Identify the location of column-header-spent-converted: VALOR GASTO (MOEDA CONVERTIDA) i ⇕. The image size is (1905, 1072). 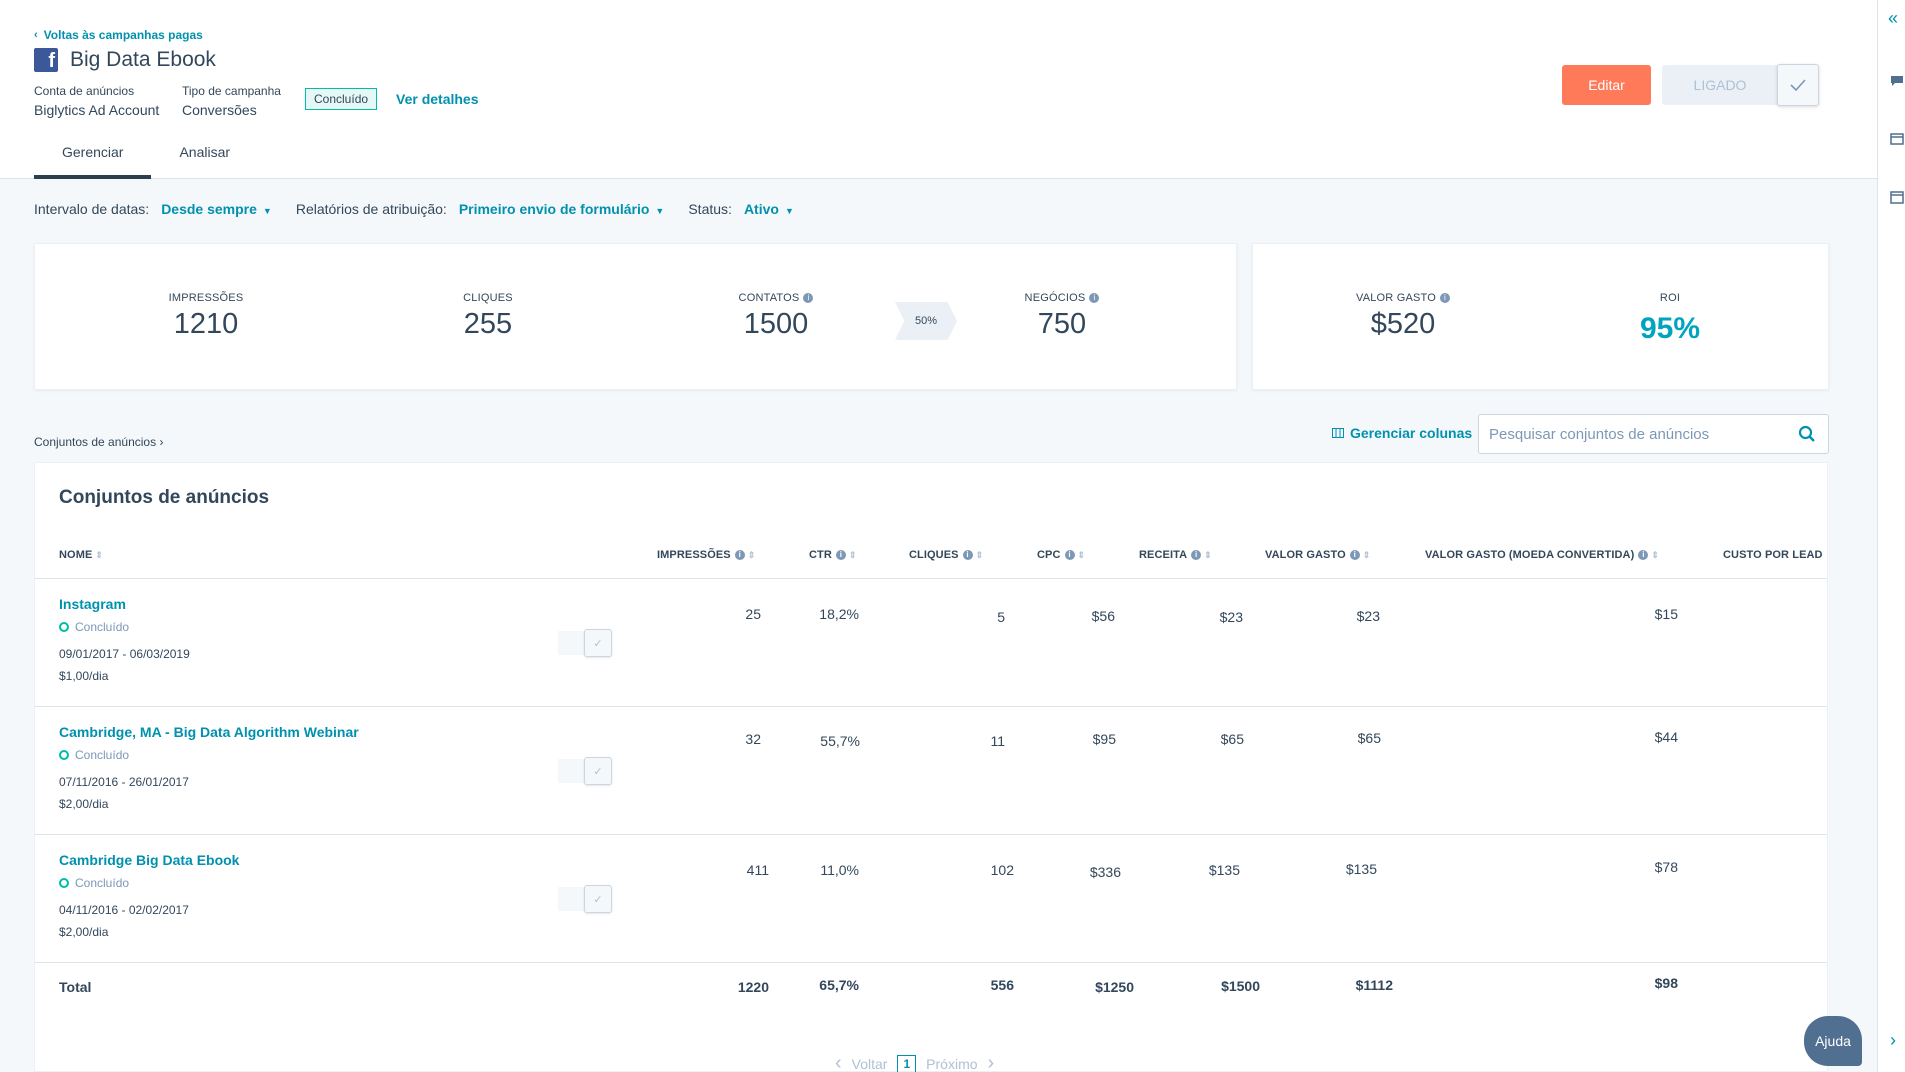
(1542, 555).